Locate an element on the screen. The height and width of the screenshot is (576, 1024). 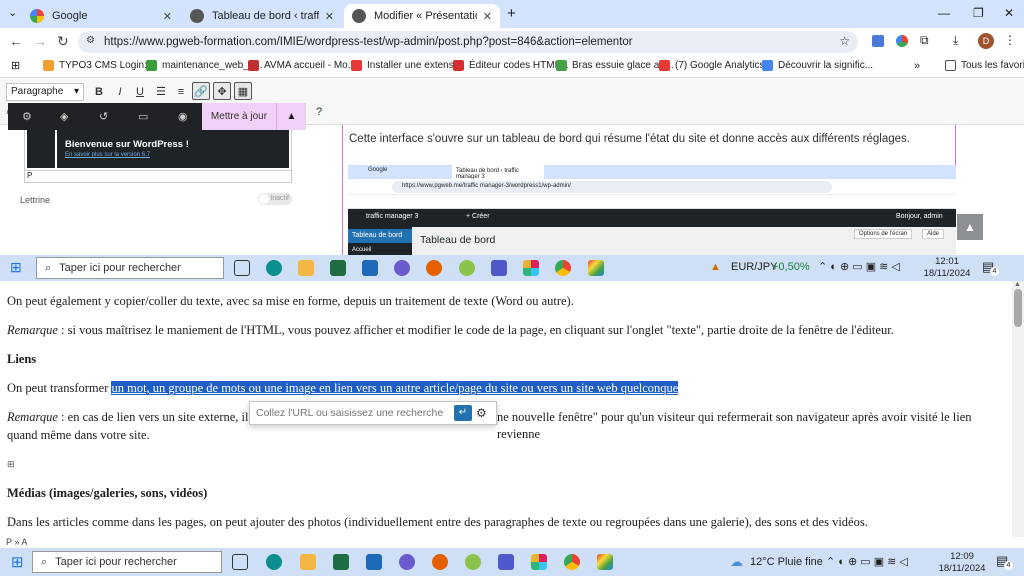
forward-icon: → is located at coordinates (40, 41).